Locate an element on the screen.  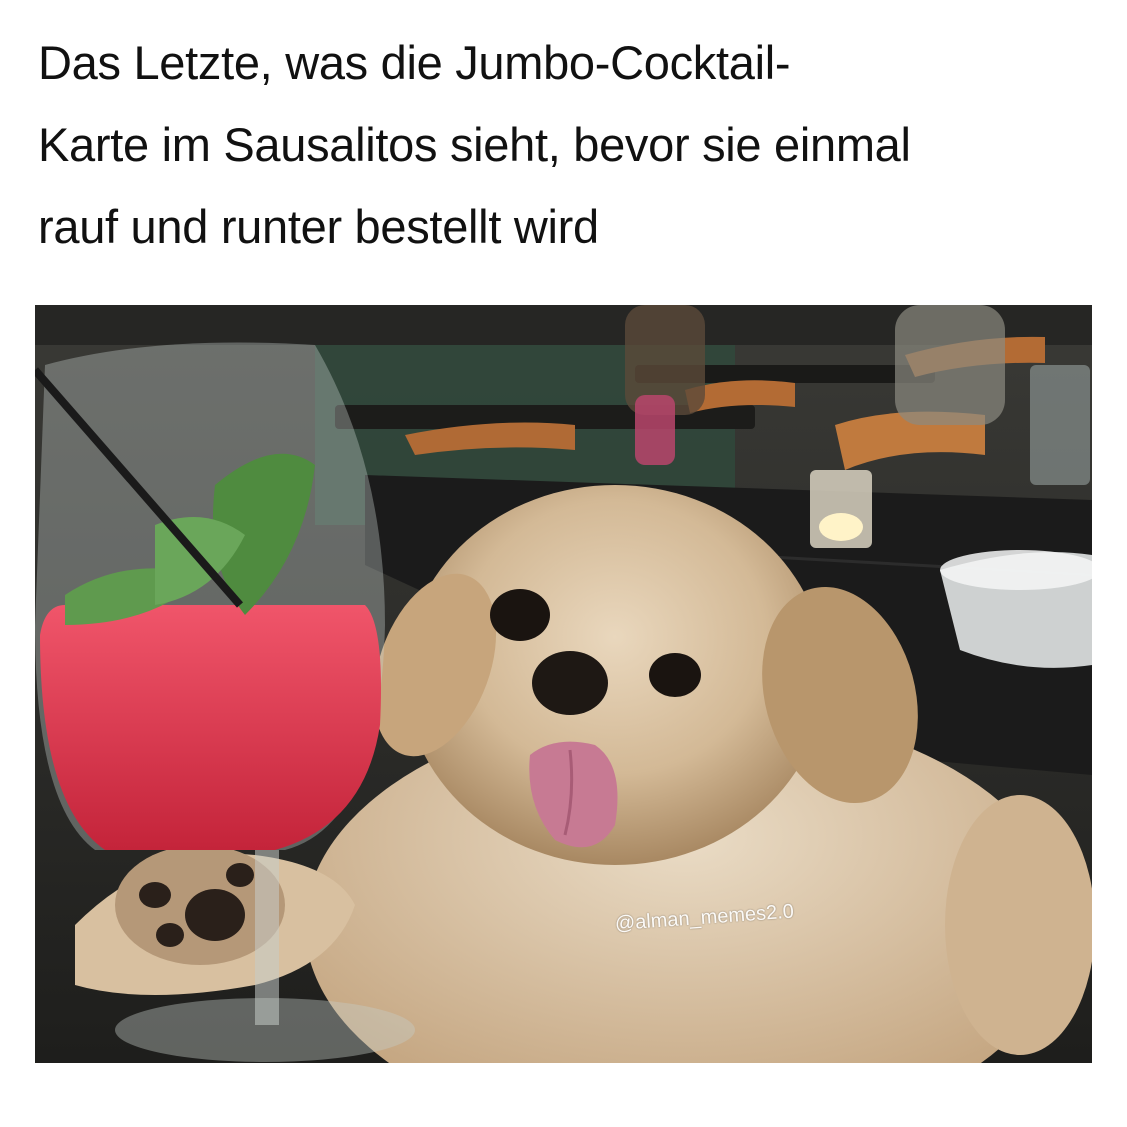
caption-line-3: rauf und runter bestellt wird is located at coordinates (318, 226).